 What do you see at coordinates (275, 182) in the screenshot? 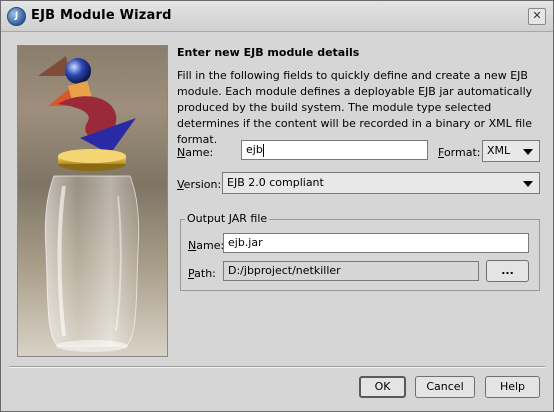
I see `version-selected-value: EJB 2.0 compliant` at bounding box center [275, 182].